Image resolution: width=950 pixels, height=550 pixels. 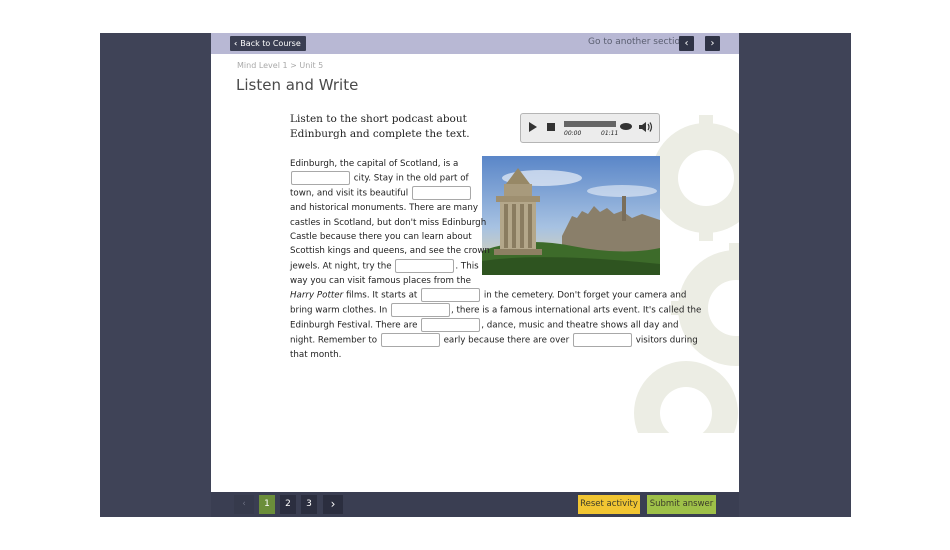 I want to click on transcript-bubble-icon, so click(x=626, y=126).